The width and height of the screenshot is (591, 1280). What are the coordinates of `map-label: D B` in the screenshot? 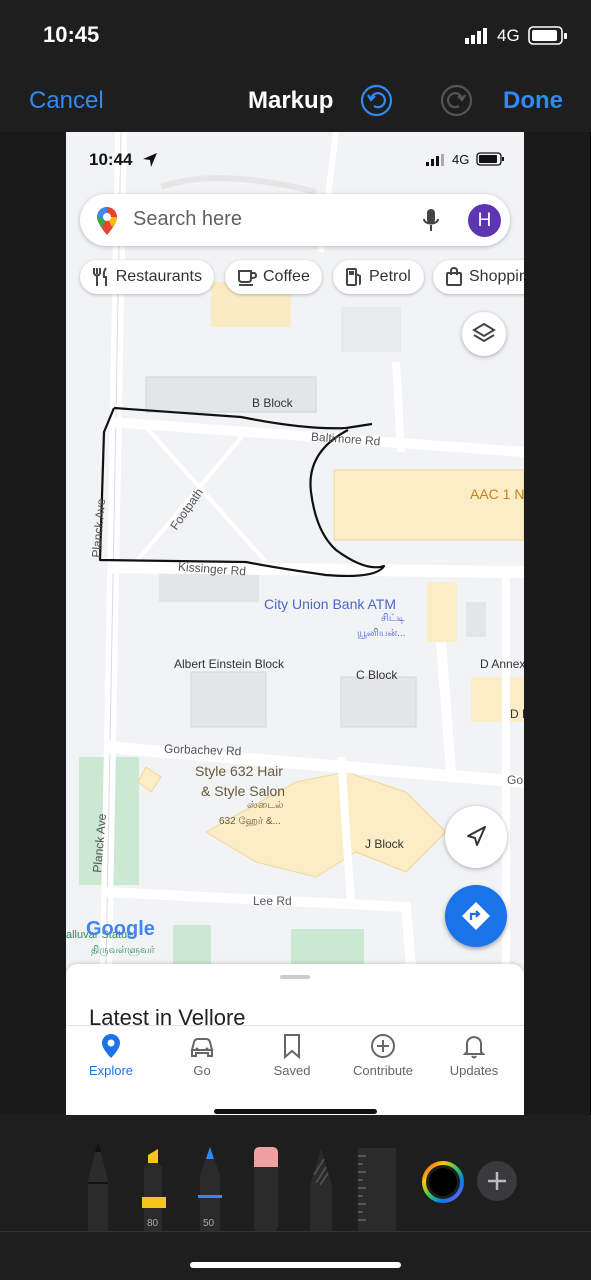 It's located at (517, 714).